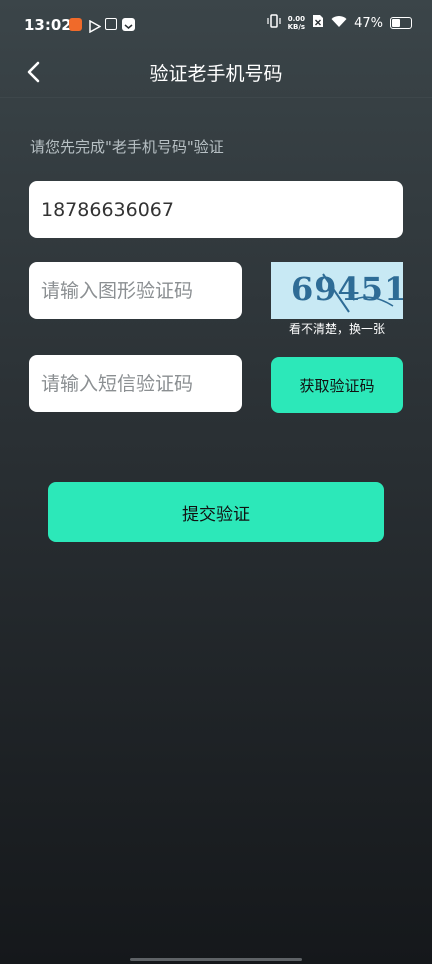  I want to click on status-right: 0.00 KB/s 47%, so click(339, 23).